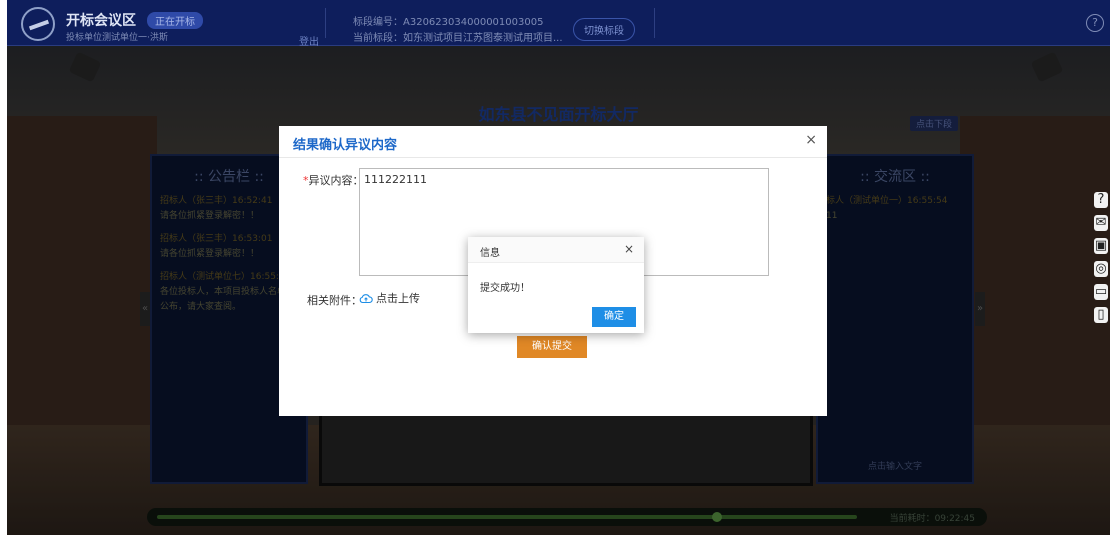  What do you see at coordinates (175, 20) in the screenshot?
I see `status-badge: 正在开标` at bounding box center [175, 20].